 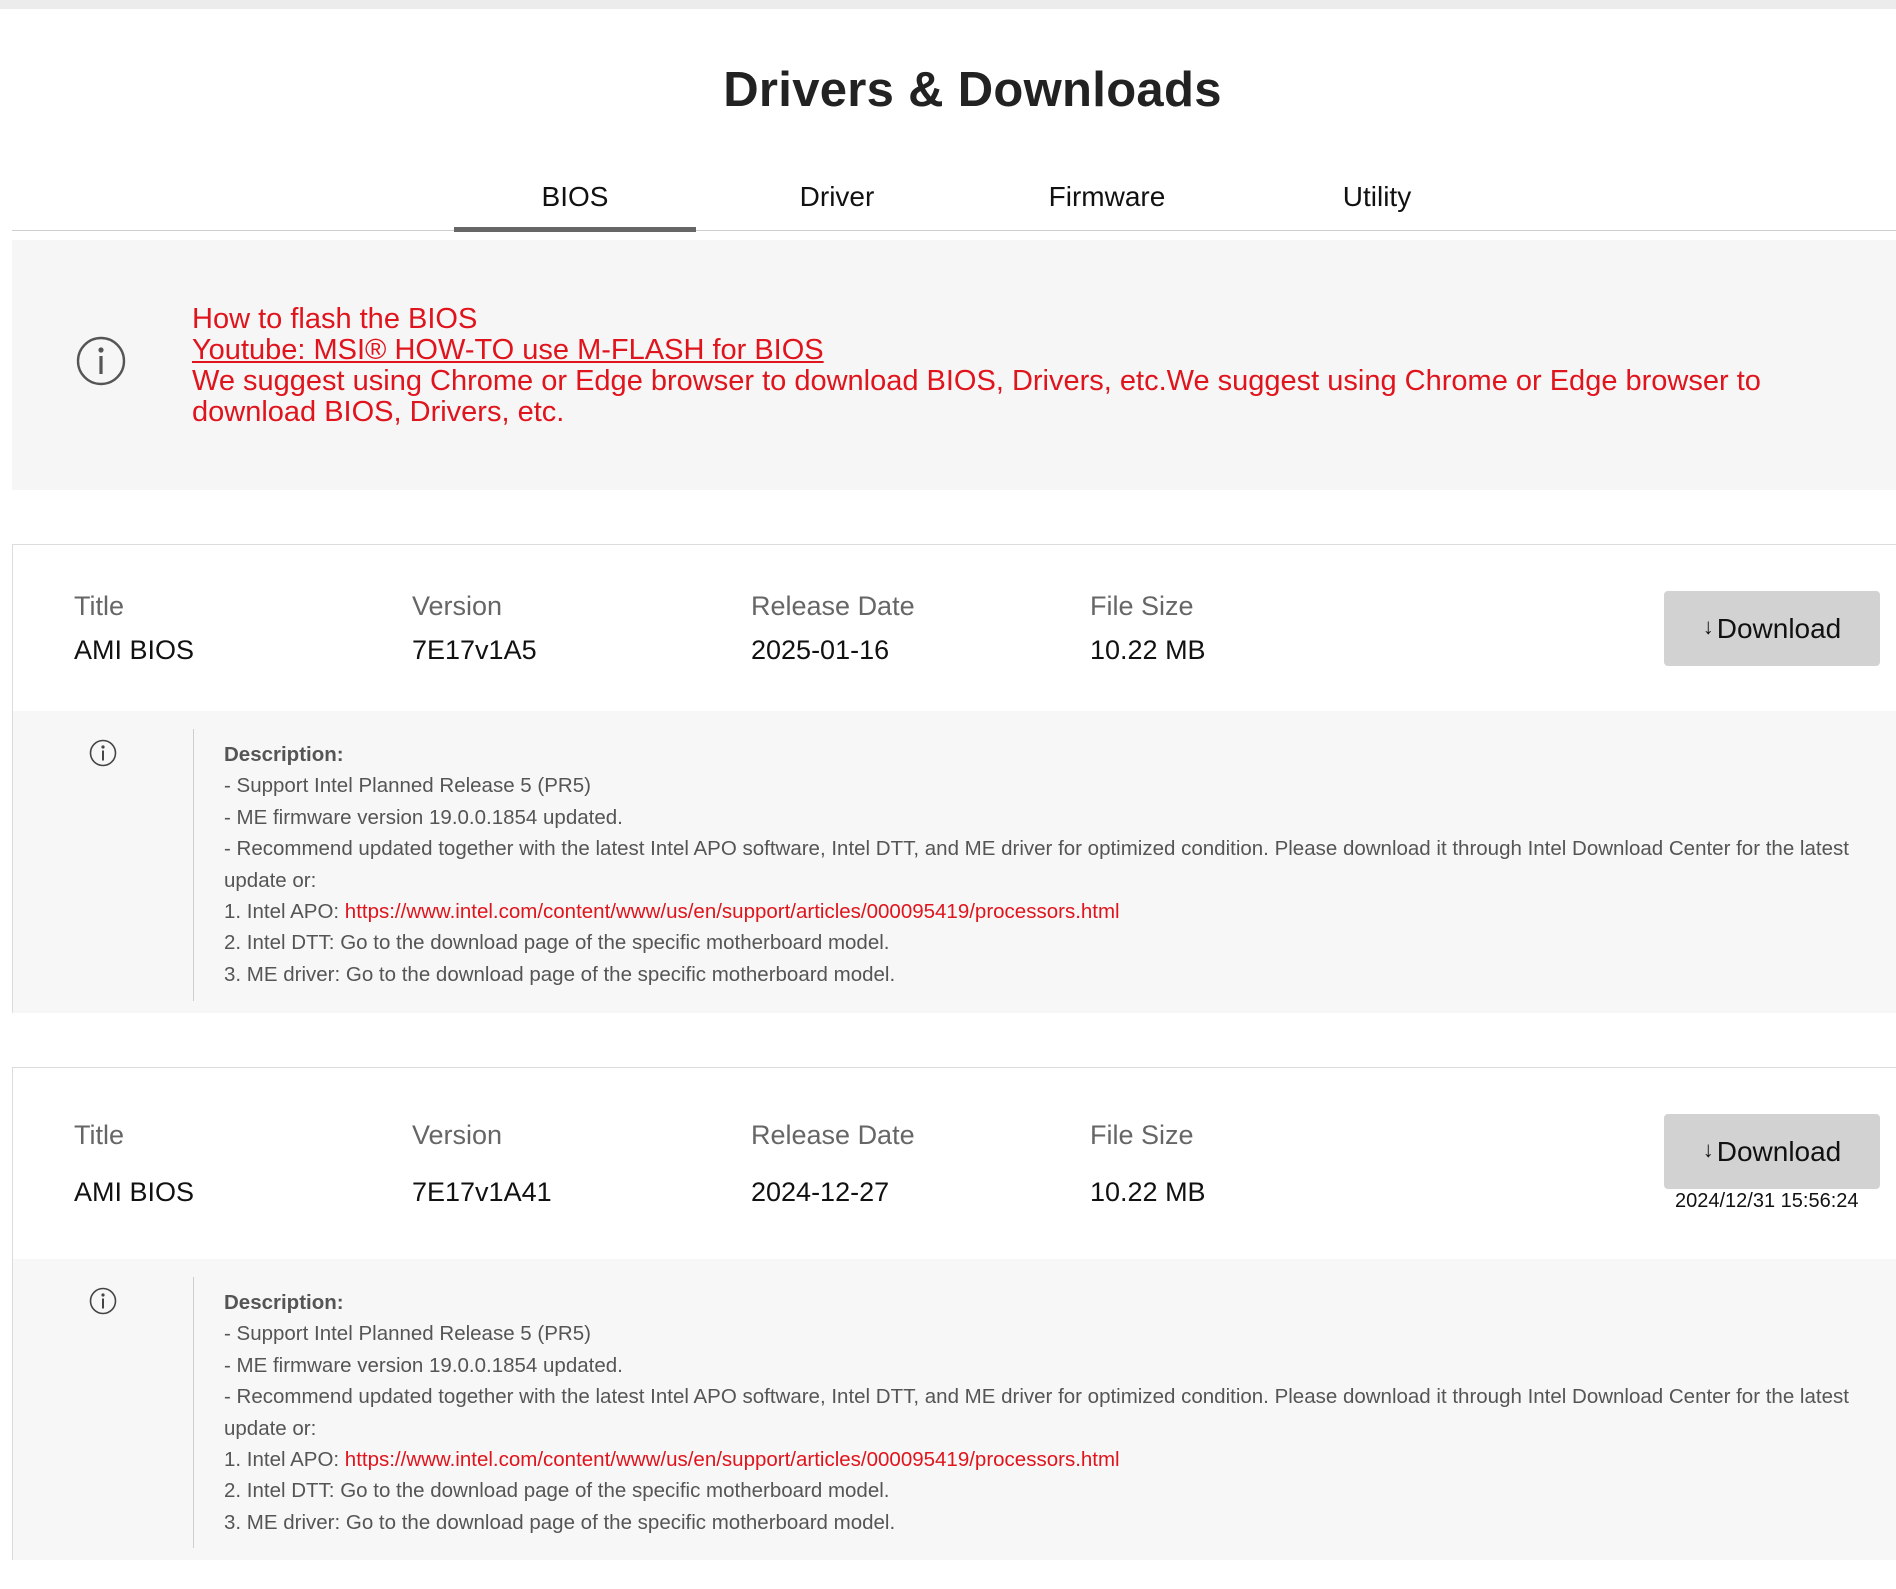 I want to click on version-column: Version 7E17v1A41, so click(x=482, y=1164).